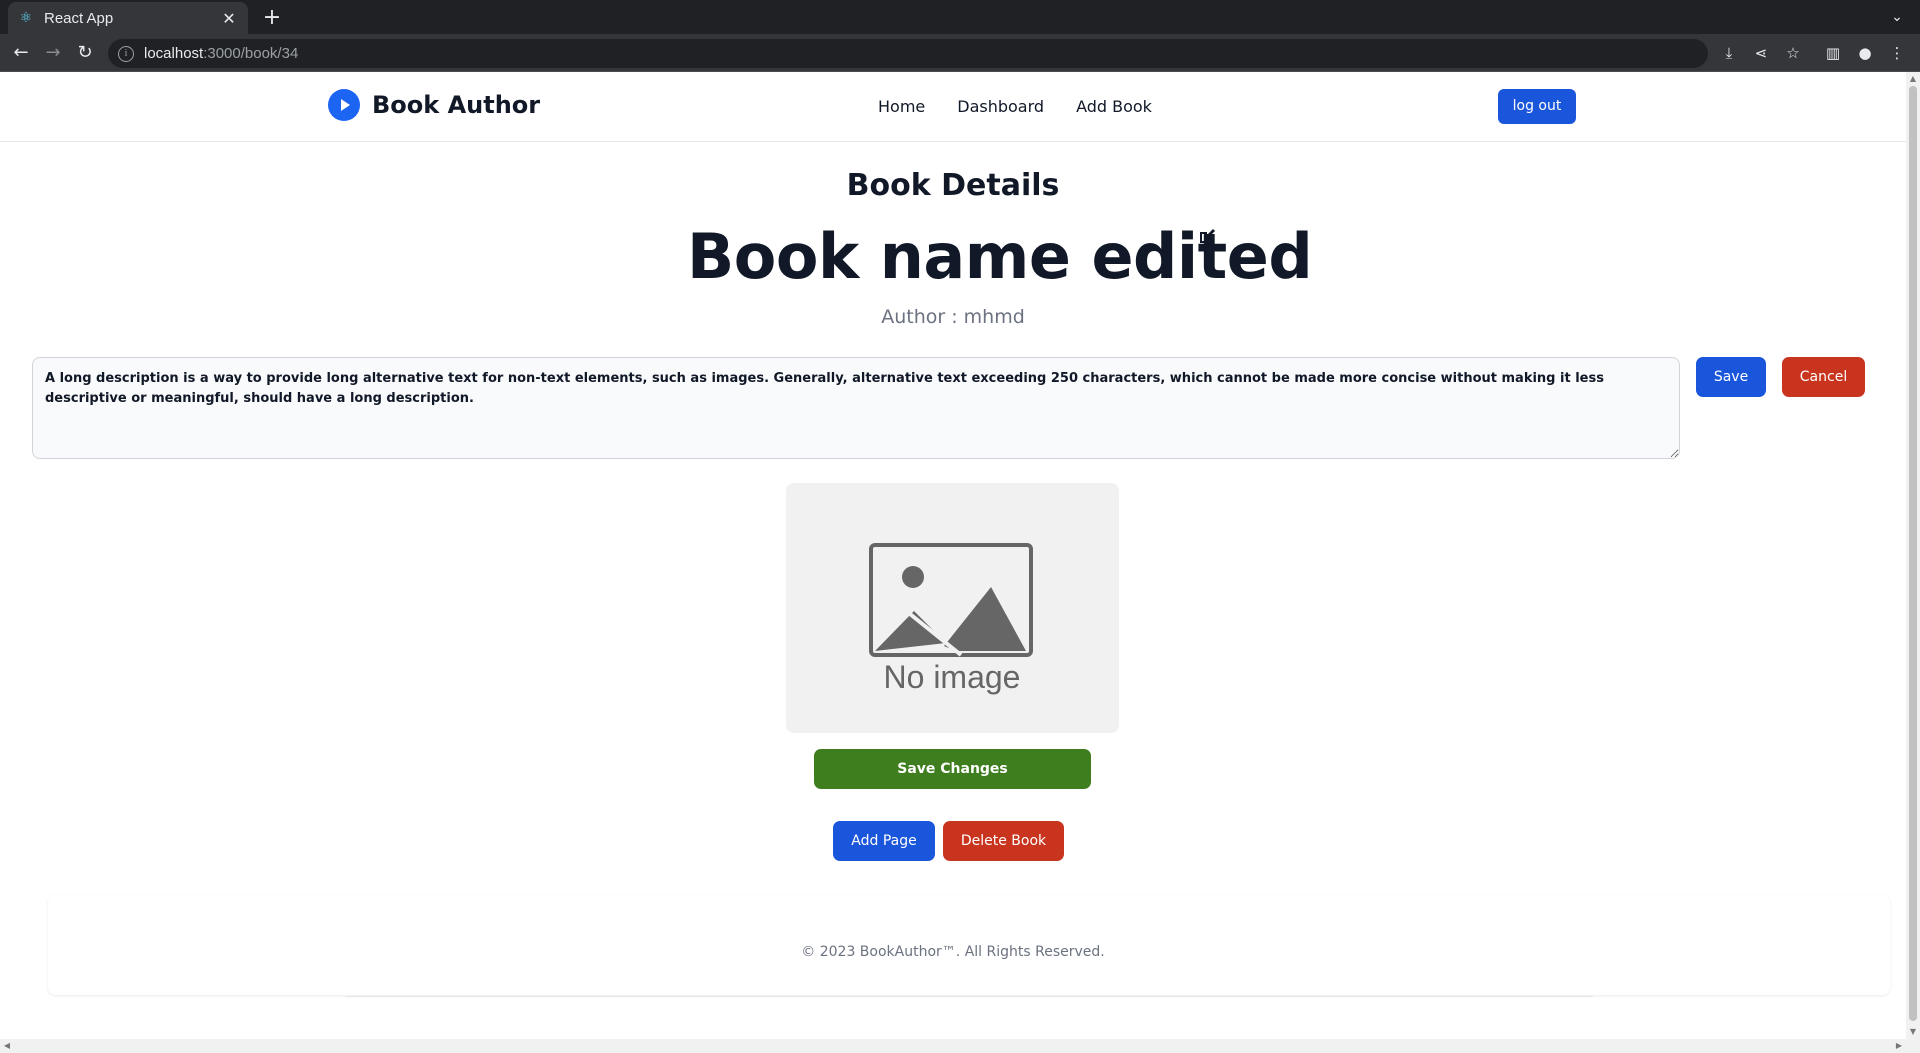  I want to click on nav-links: Home Dashboard Add Book, so click(1015, 106).